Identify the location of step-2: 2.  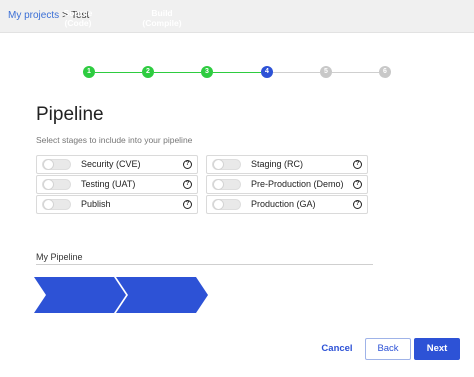
(148, 72).